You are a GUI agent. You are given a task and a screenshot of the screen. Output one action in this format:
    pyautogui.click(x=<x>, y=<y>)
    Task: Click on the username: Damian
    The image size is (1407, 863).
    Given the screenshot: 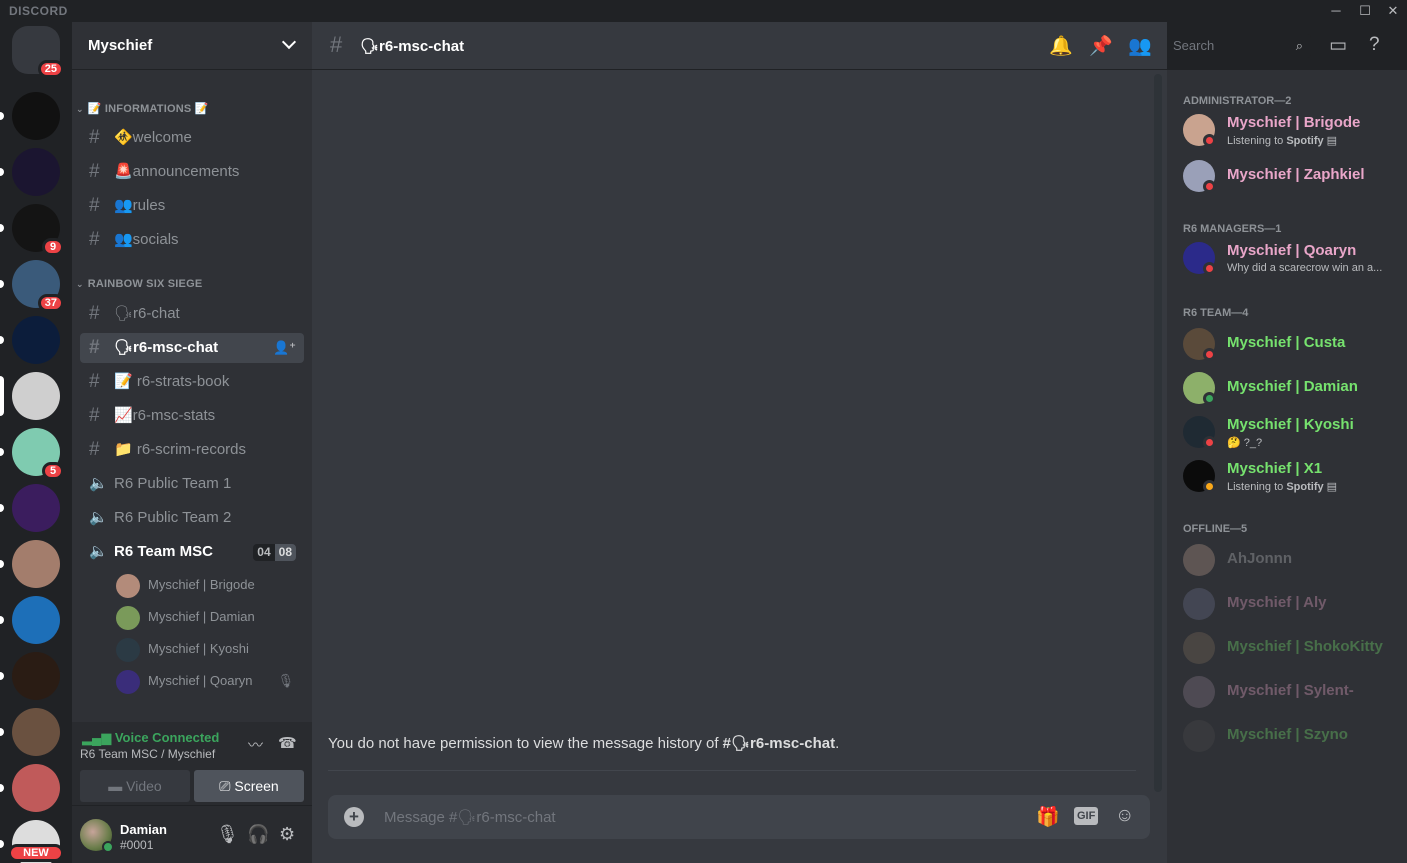 What is the action you would take?
    pyautogui.click(x=143, y=829)
    